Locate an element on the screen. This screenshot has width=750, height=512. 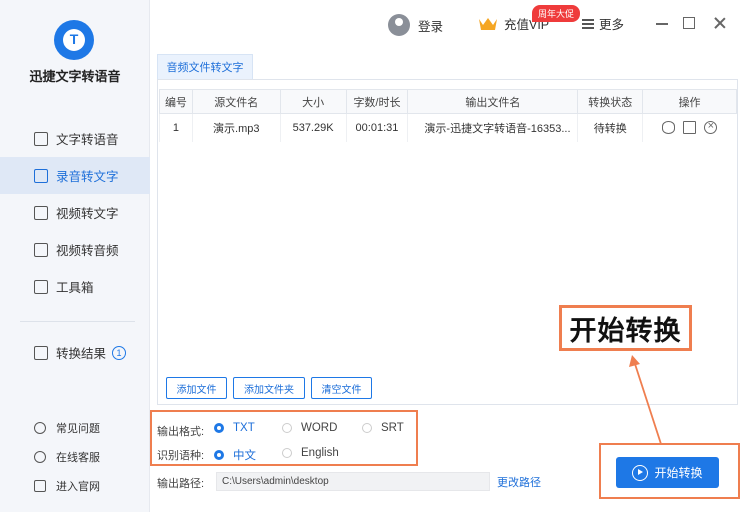
more-label: 更多 is located at coordinates (612, 25).